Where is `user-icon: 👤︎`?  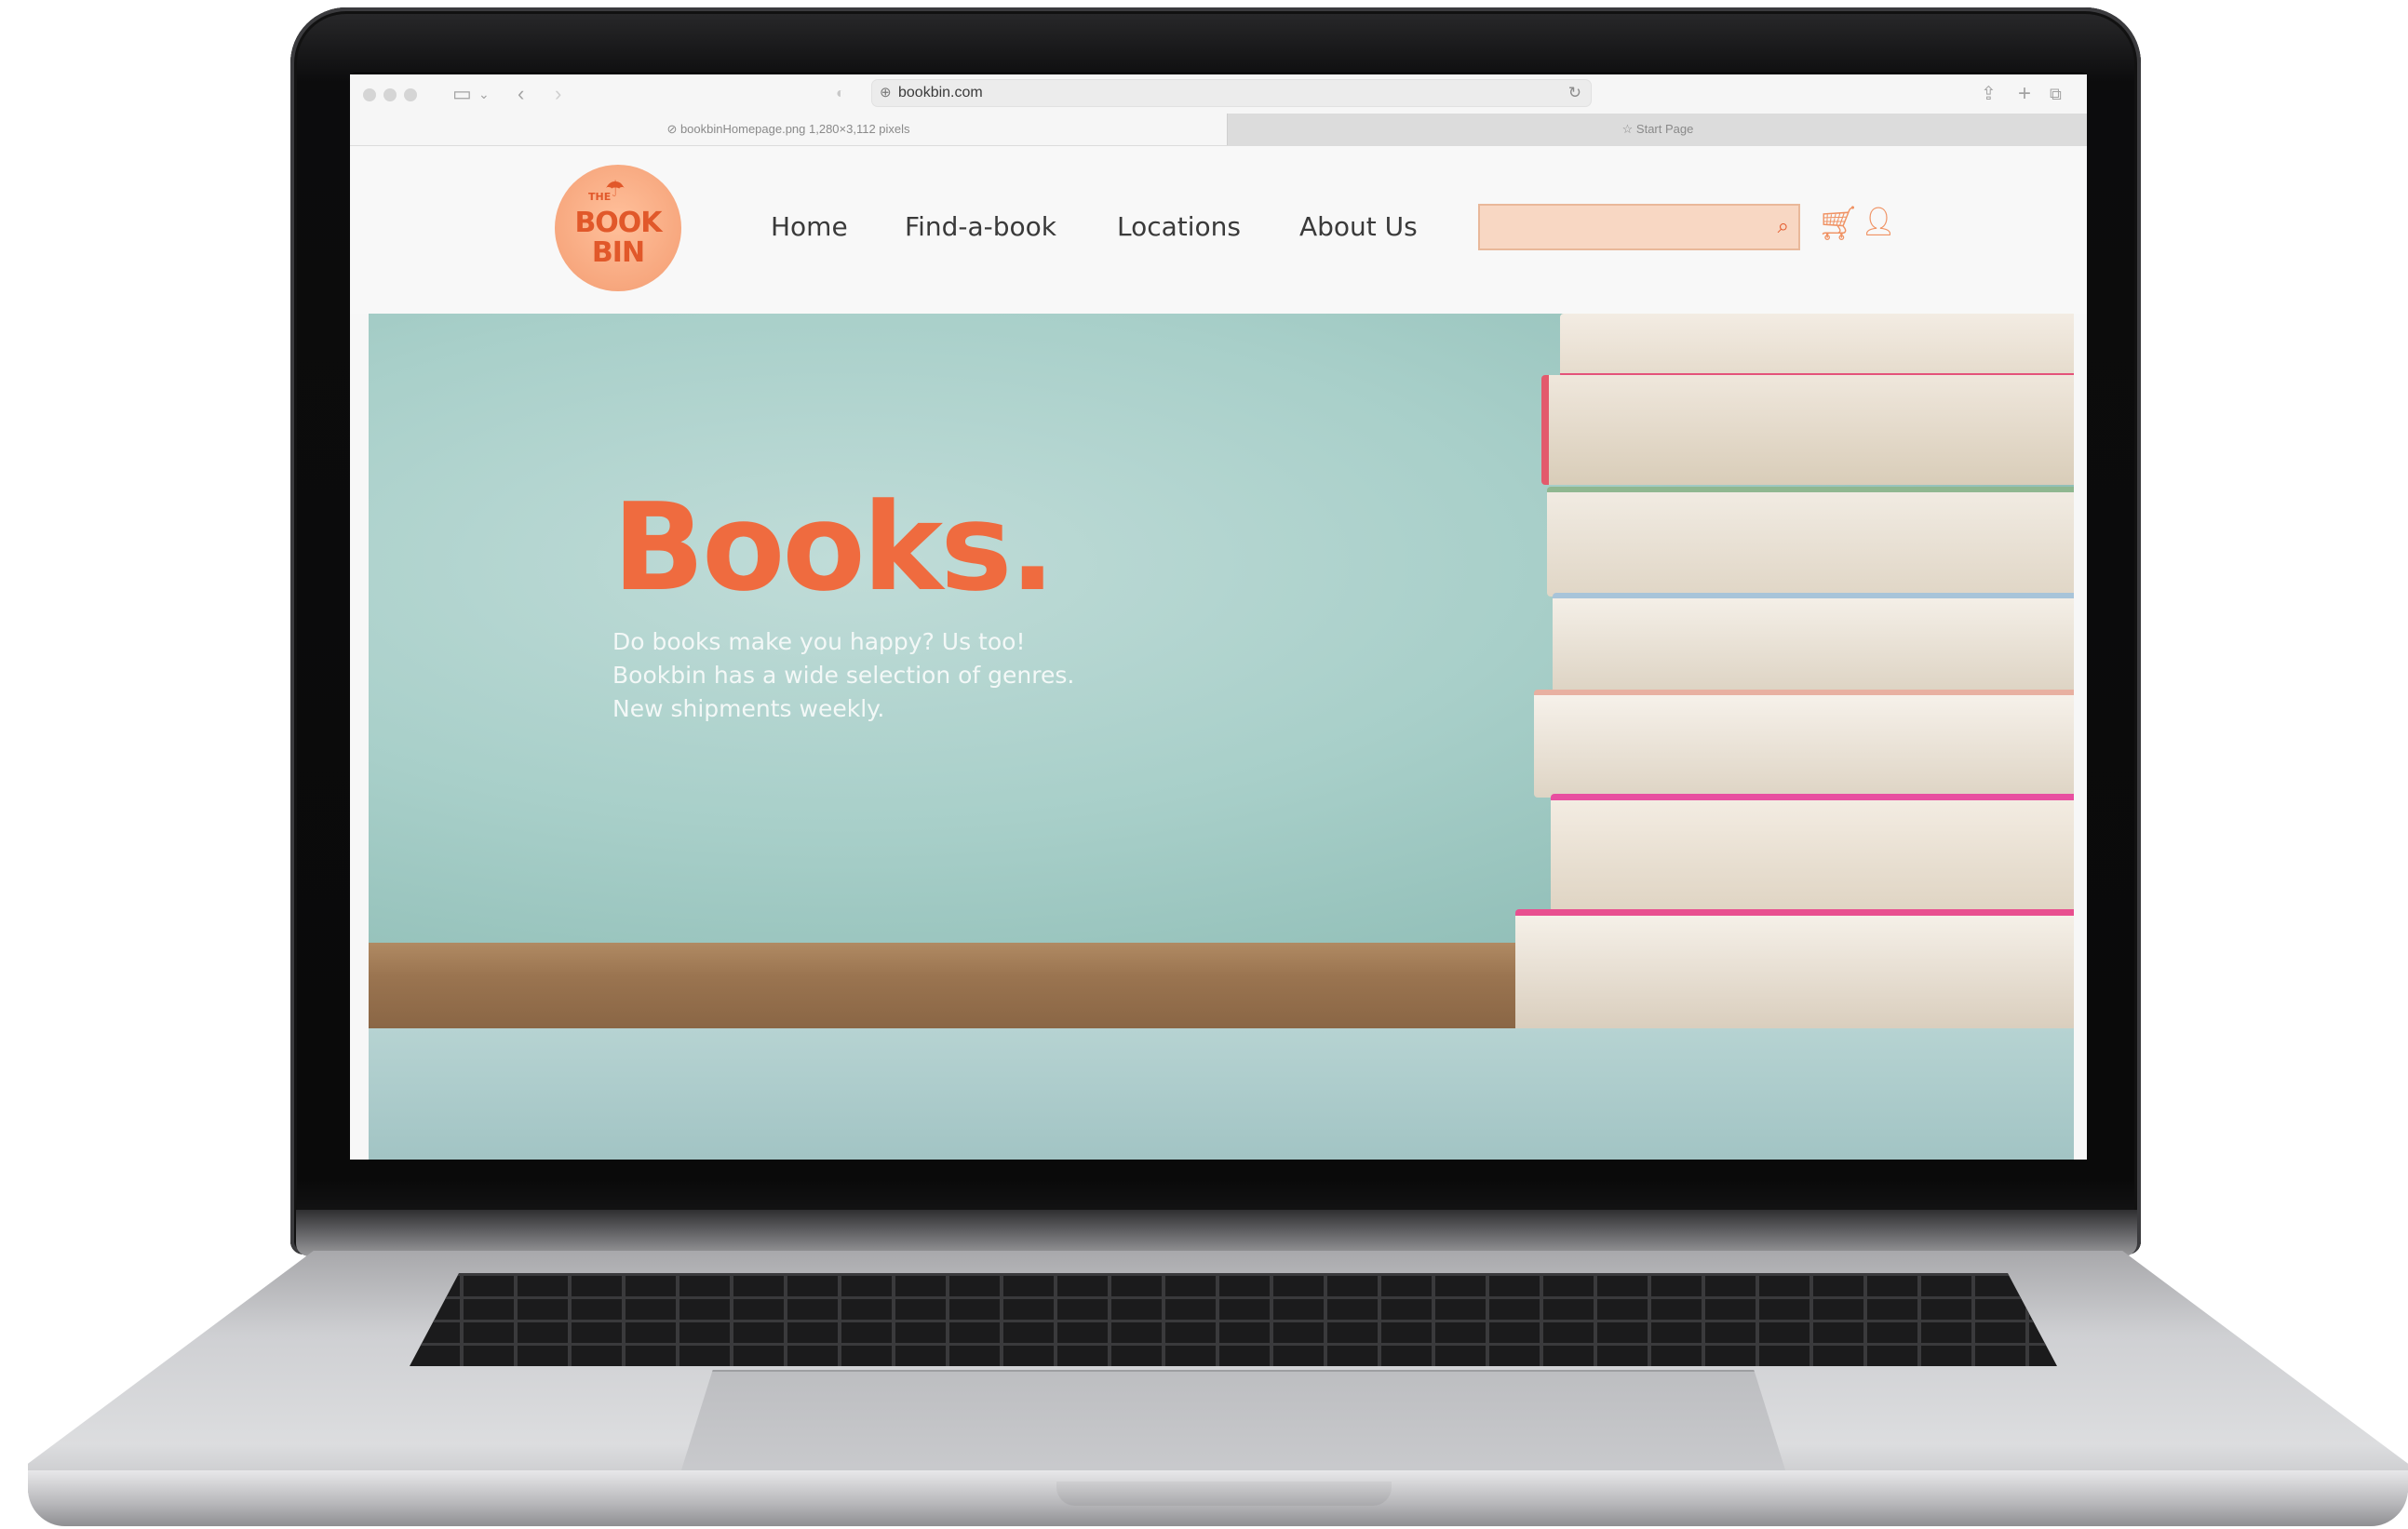
user-icon: 👤︎ is located at coordinates (1878, 222).